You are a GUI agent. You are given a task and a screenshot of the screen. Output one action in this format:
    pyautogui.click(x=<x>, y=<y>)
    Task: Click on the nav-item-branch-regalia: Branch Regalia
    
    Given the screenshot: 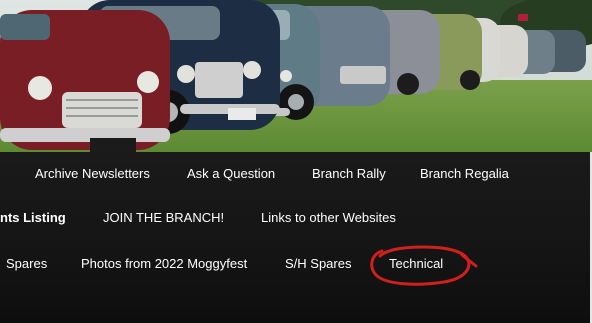 What is the action you would take?
    pyautogui.click(x=464, y=174)
    